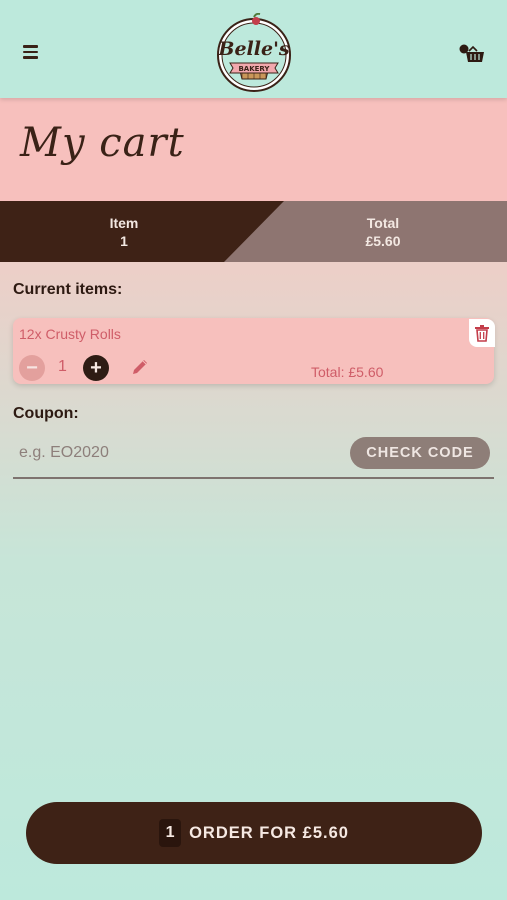  I want to click on order-item-count-badge: 1, so click(170, 833).